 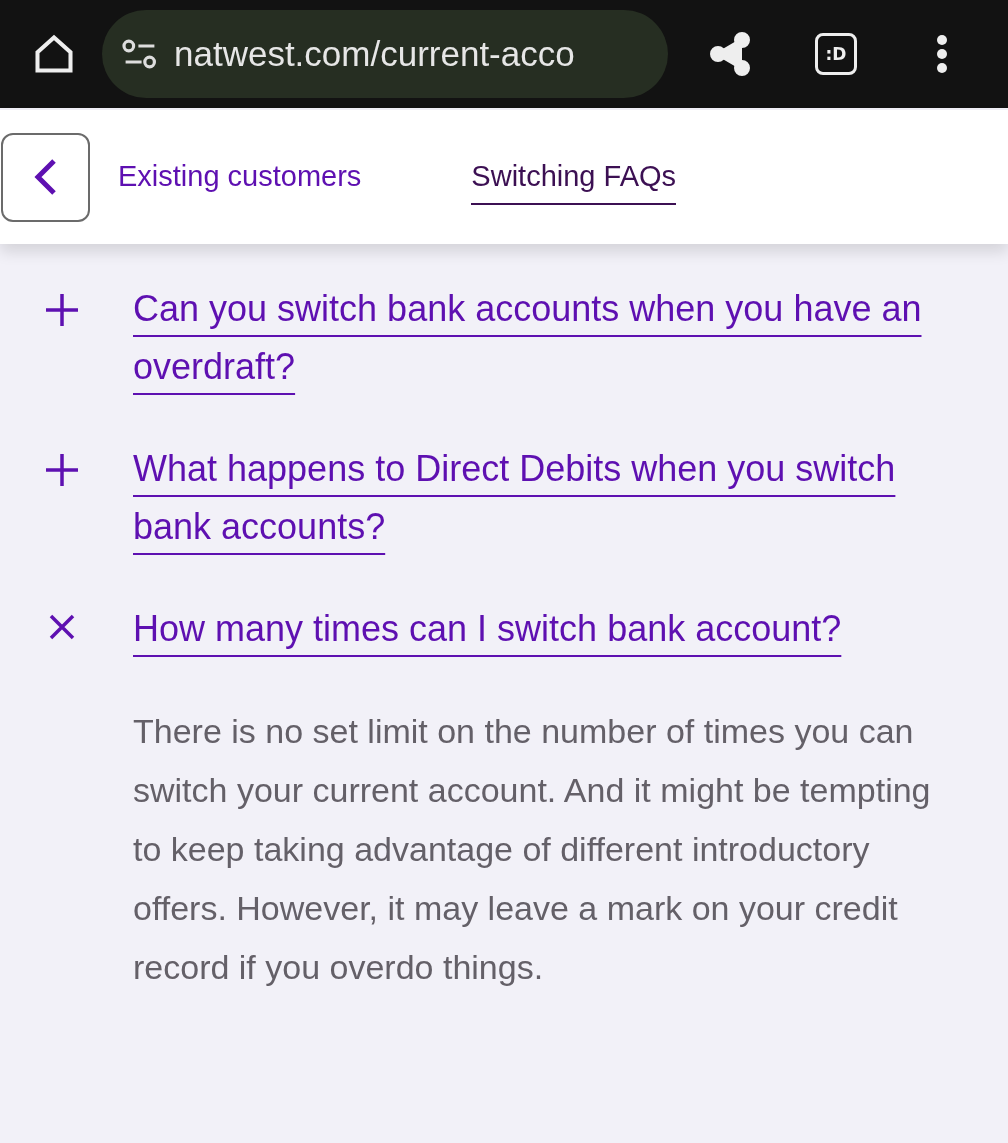 I want to click on address-bar: natwest.com/current-acco, so click(x=385, y=54).